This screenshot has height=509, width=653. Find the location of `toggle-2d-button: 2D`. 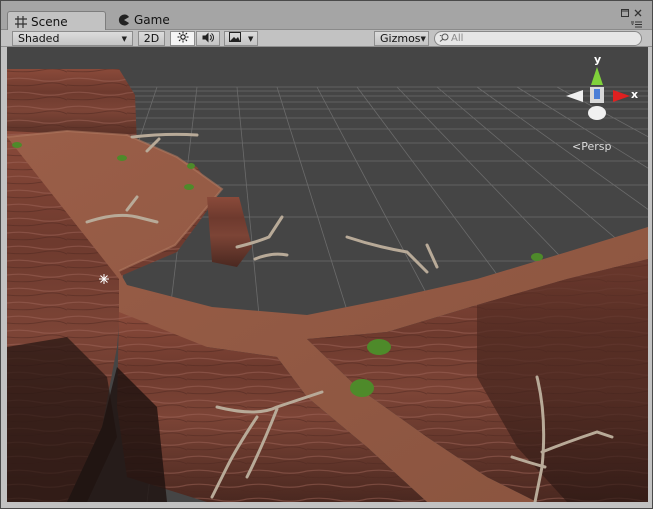

toggle-2d-button: 2D is located at coordinates (151, 38).